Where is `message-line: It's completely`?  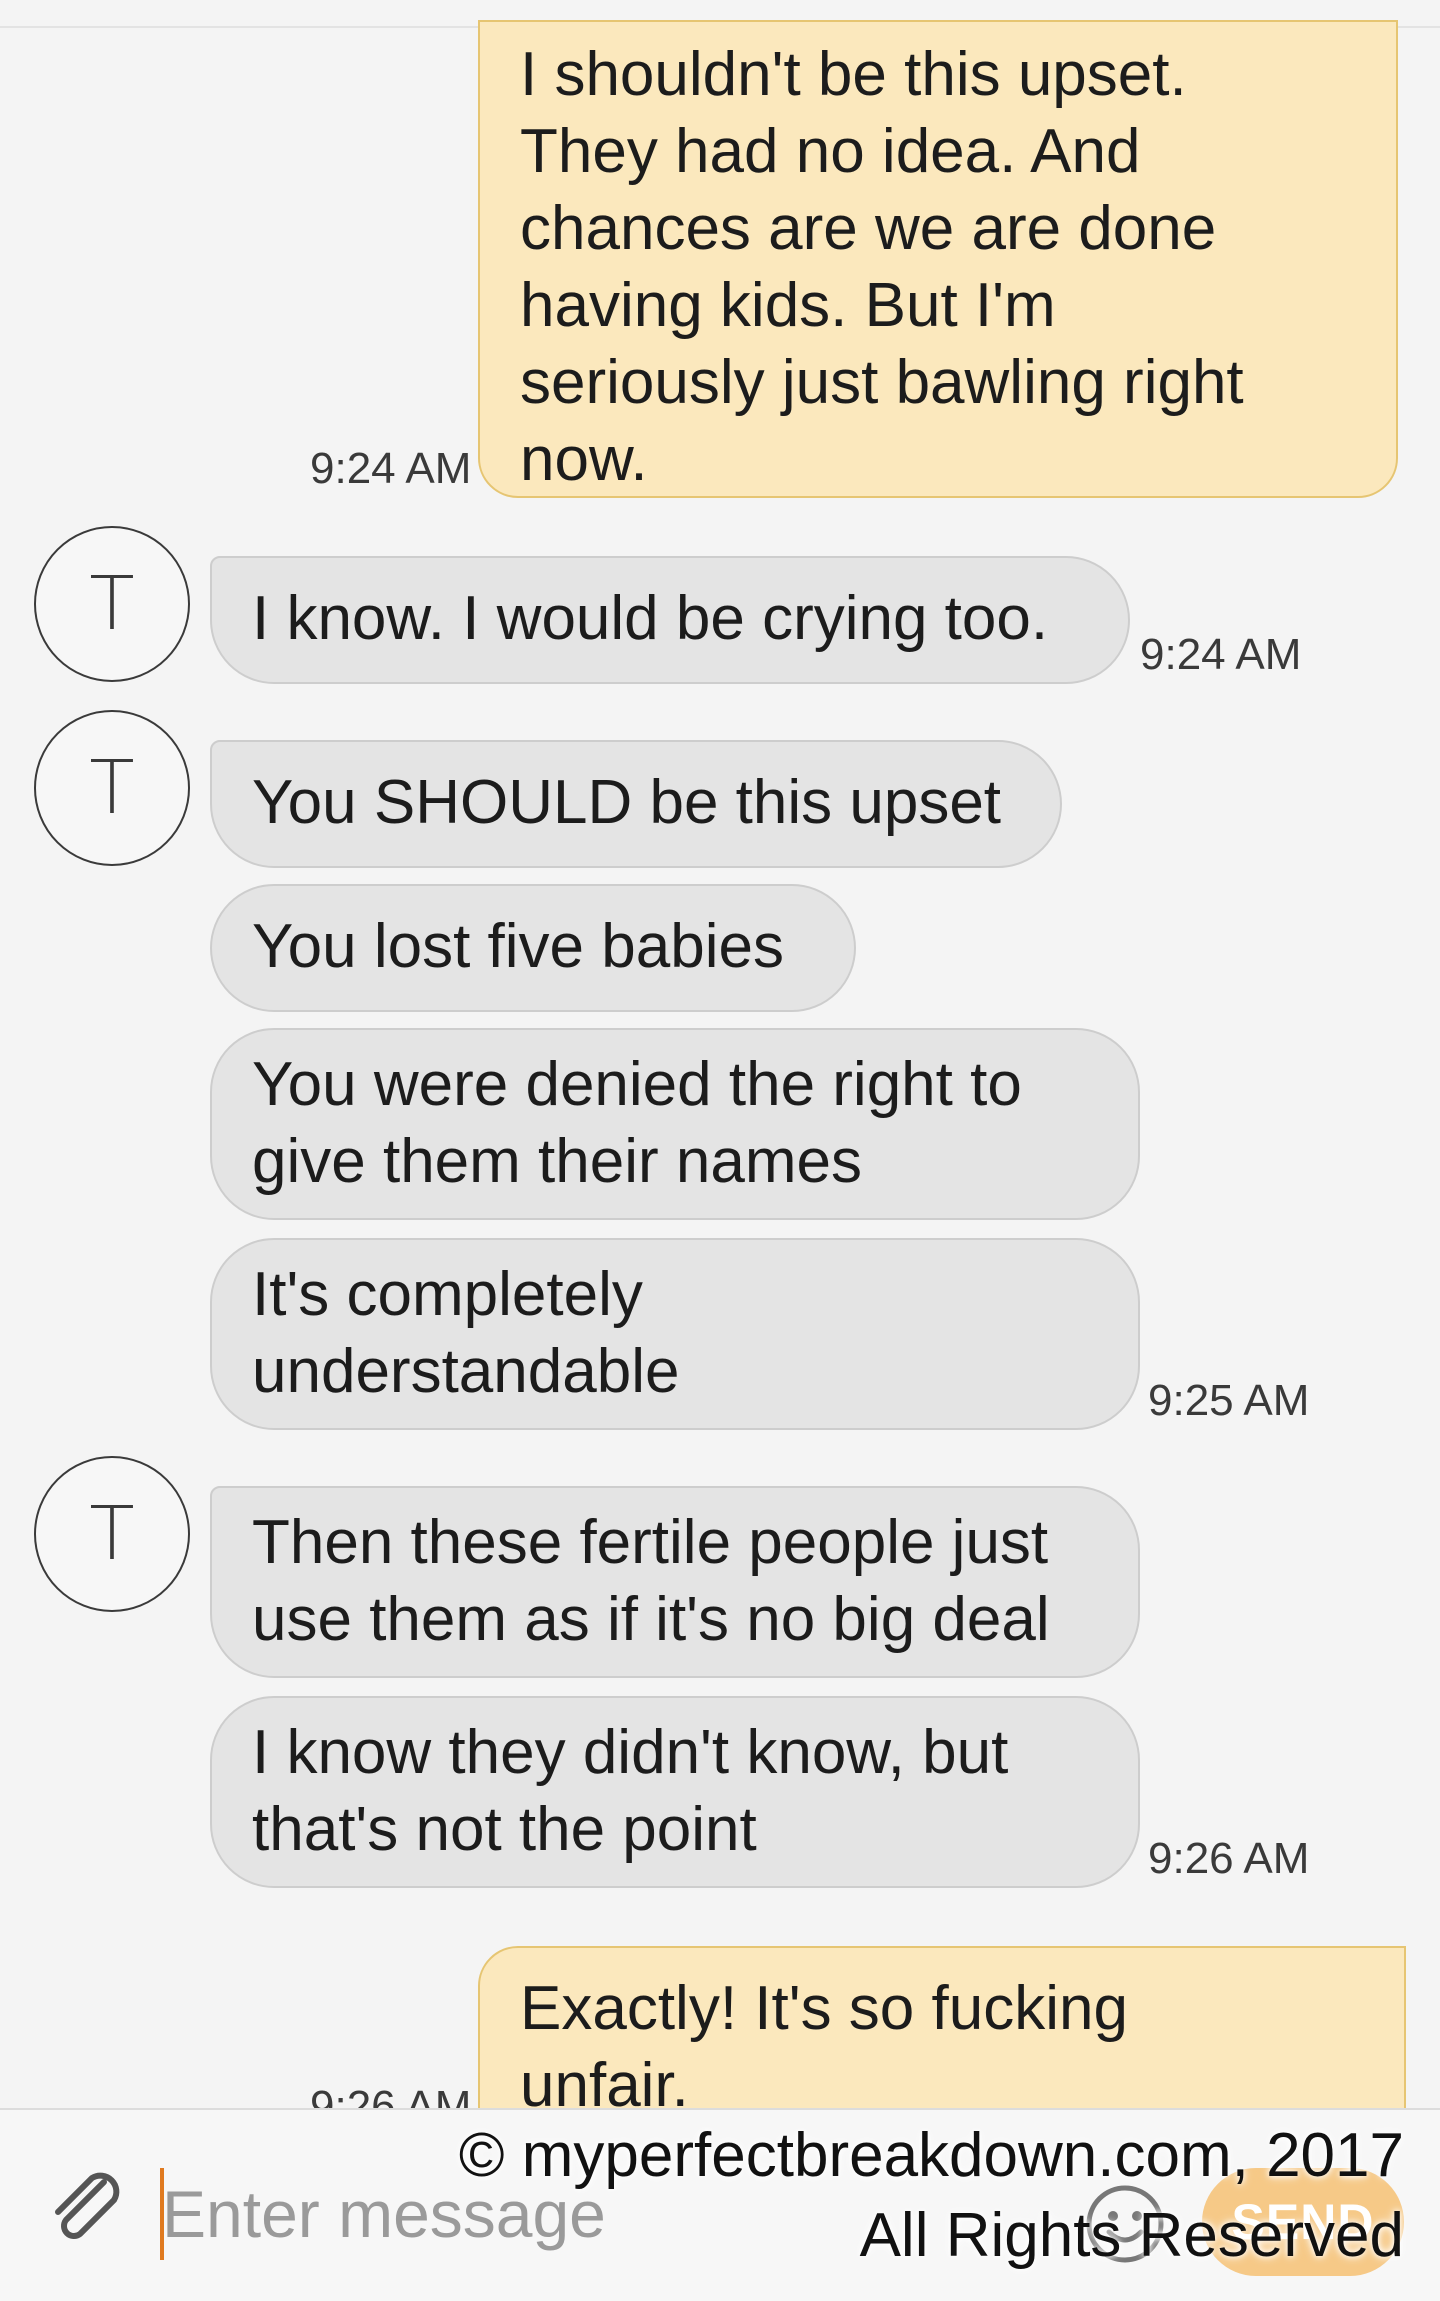 message-line: It's completely is located at coordinates (447, 1294).